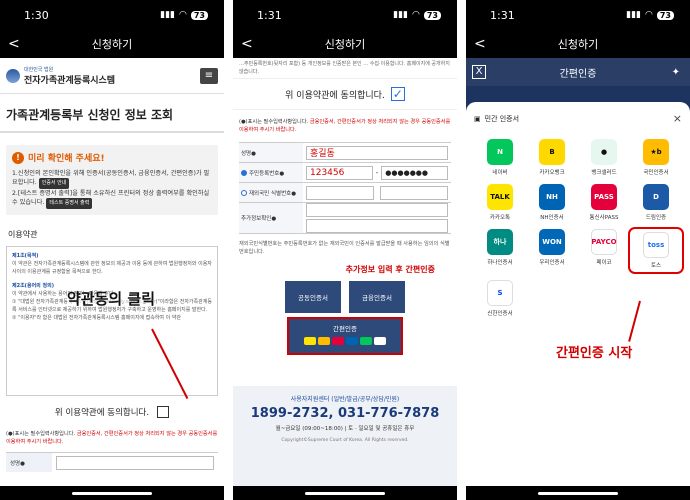 This screenshot has width=690, height=500. What do you see at coordinates (33, 286) in the screenshot?
I see `terms-heading-2: 제2조(용어의 정의)` at bounding box center [33, 286].